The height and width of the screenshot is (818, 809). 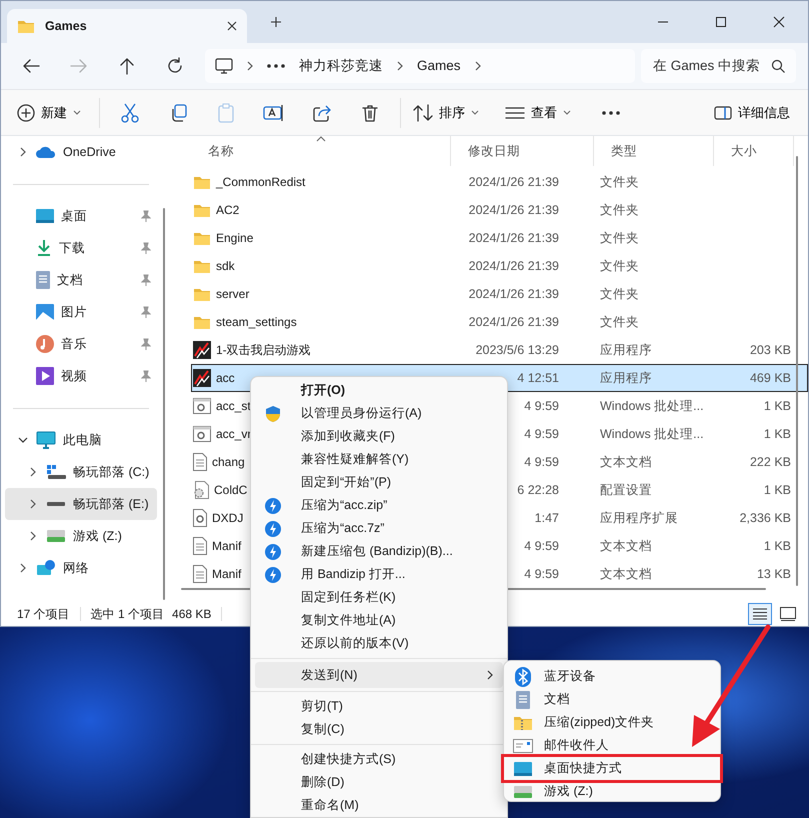 I want to click on menu-item: 重命名(M), so click(x=379, y=805).